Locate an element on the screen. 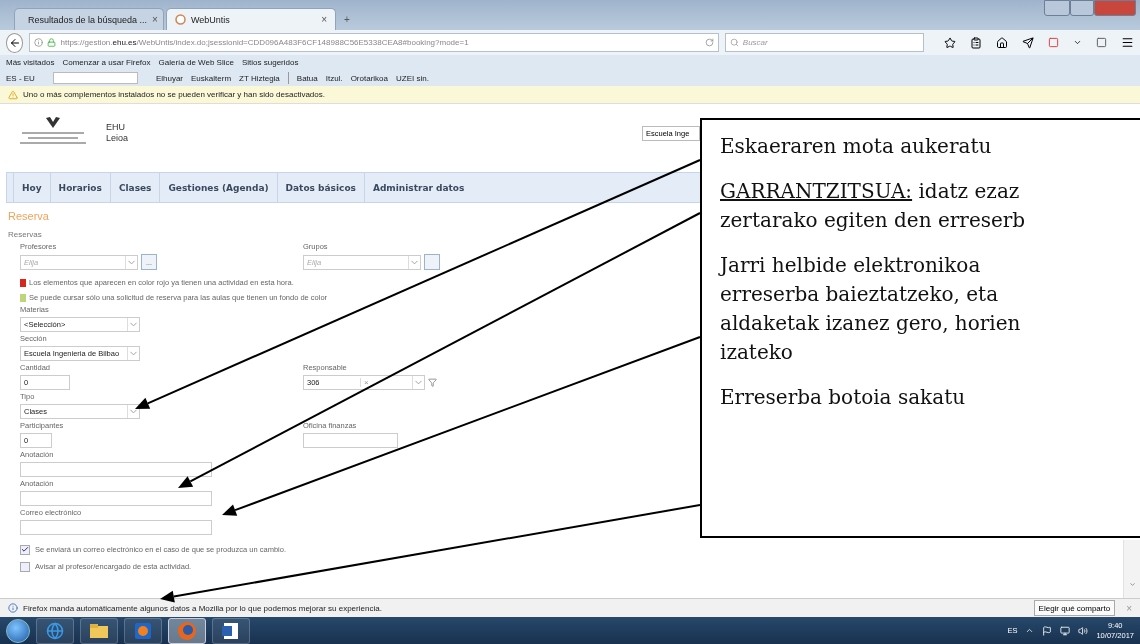  caret-icon is located at coordinates (1077, 42).